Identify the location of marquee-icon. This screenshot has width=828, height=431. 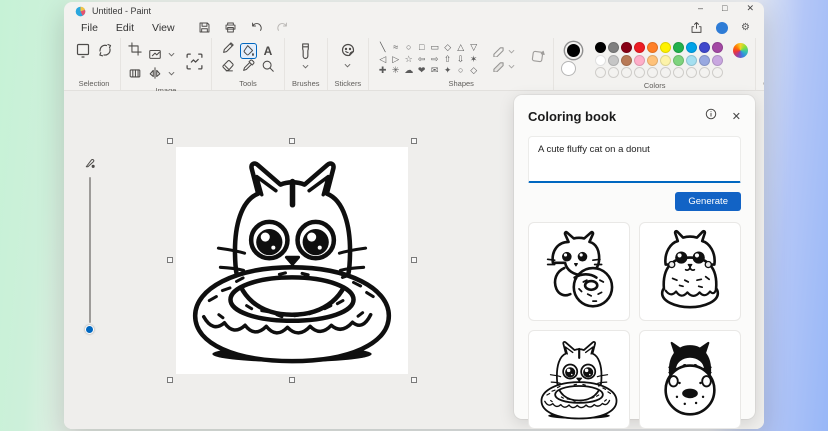
(135, 75).